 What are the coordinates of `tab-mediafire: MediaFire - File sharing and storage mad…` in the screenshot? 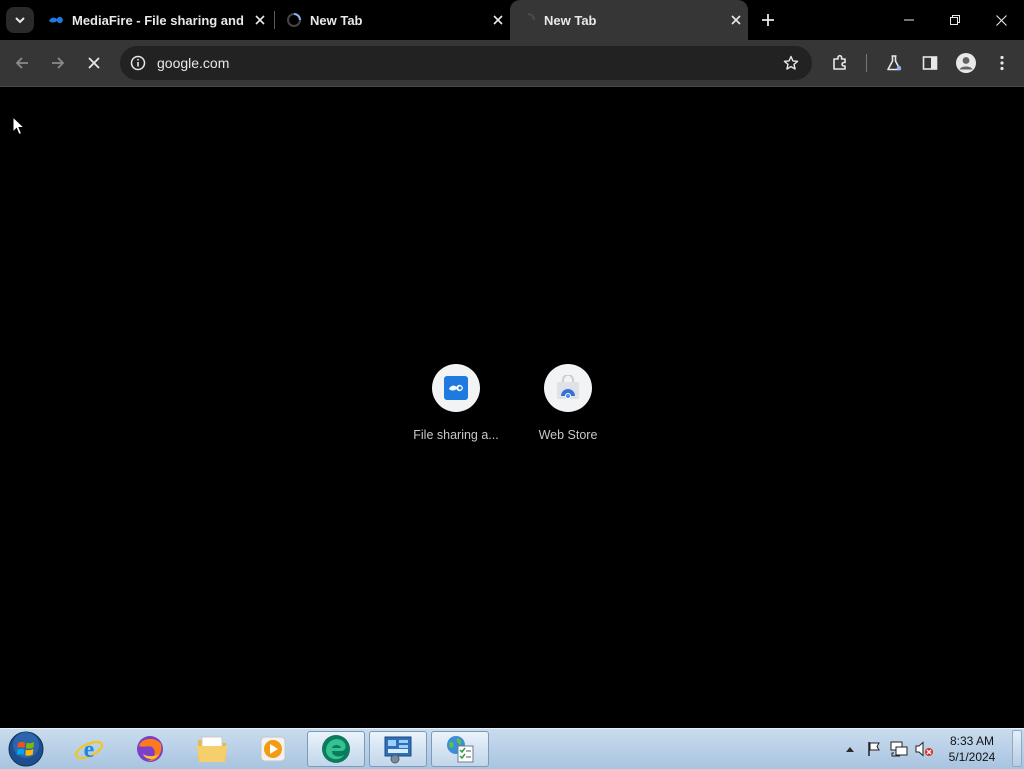 It's located at (156, 20).